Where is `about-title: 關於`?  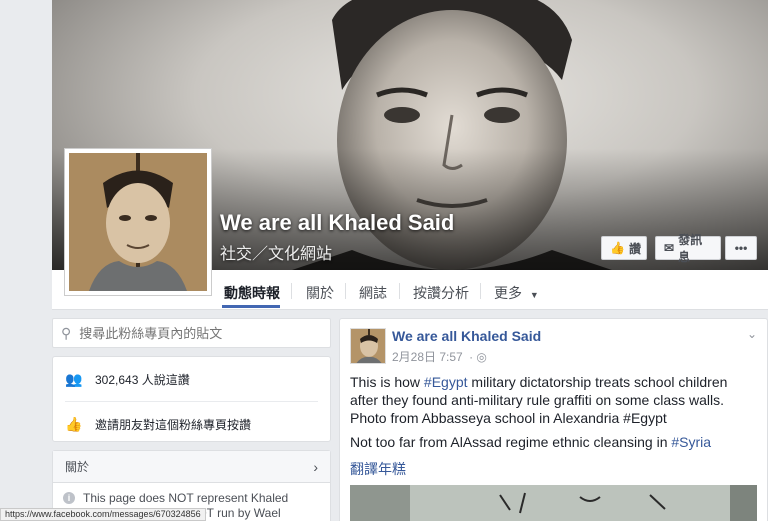
about-title: 關於 is located at coordinates (77, 467).